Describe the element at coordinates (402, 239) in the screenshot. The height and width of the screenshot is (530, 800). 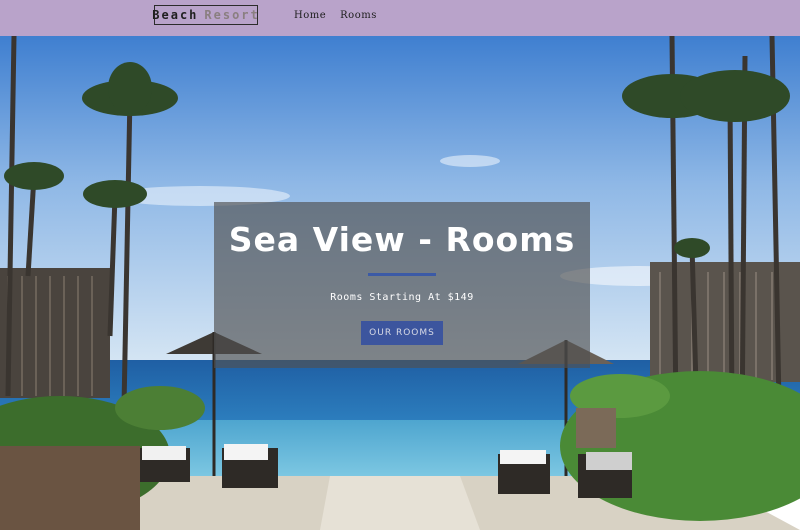
I see `hero-title: Sea View - Rooms` at that location.